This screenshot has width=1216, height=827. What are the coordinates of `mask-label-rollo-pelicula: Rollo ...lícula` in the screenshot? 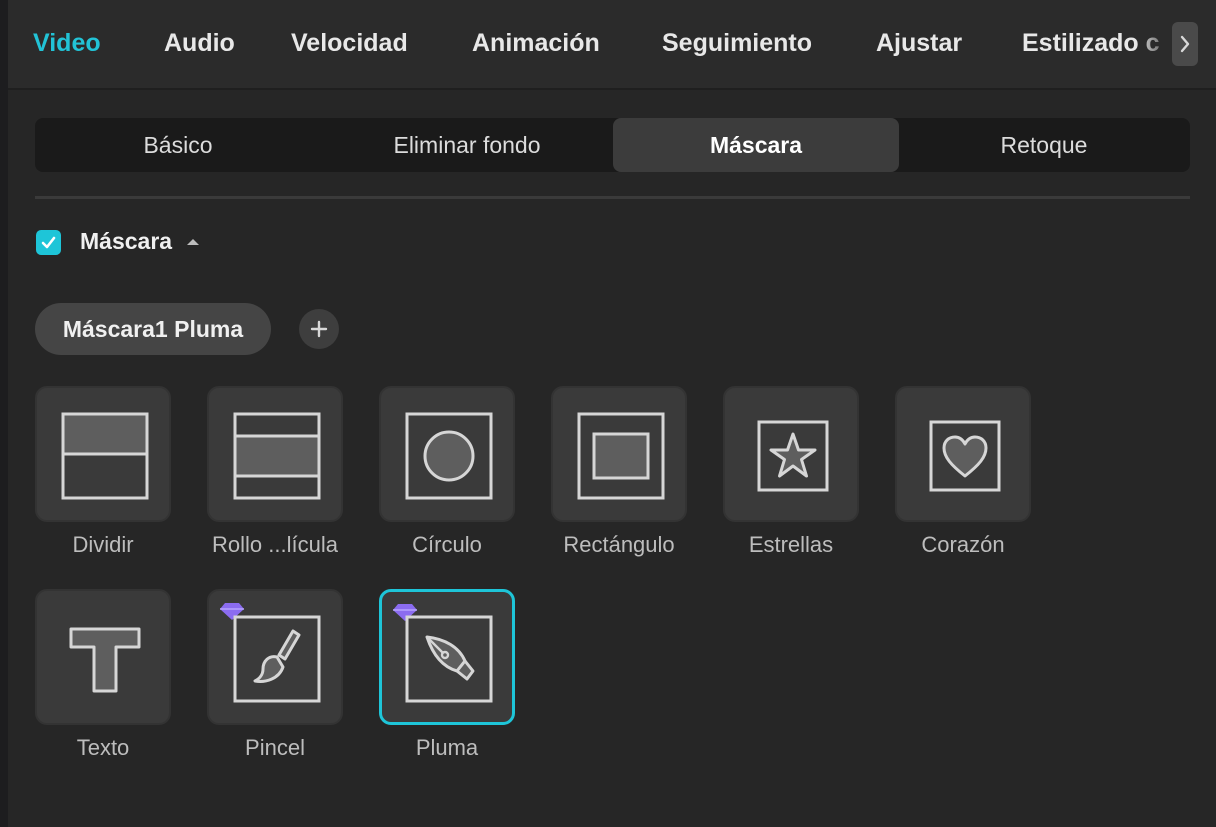 It's located at (275, 544).